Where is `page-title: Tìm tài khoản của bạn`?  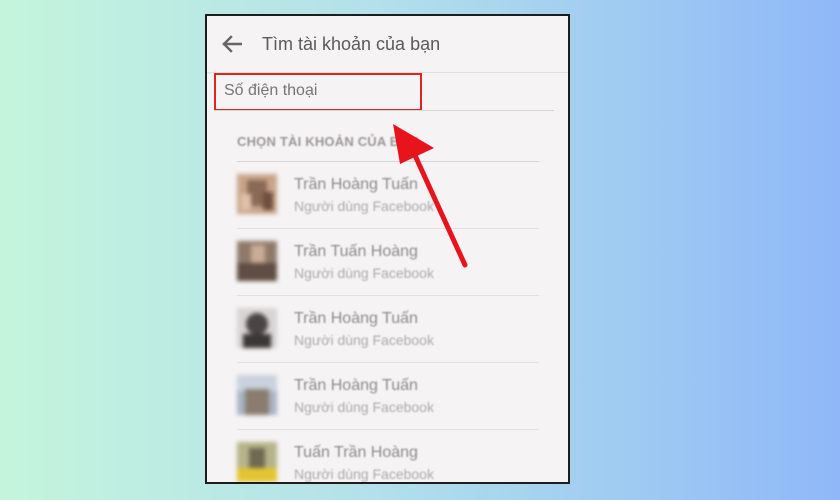 page-title: Tìm tài khoản của bạn is located at coordinates (351, 44).